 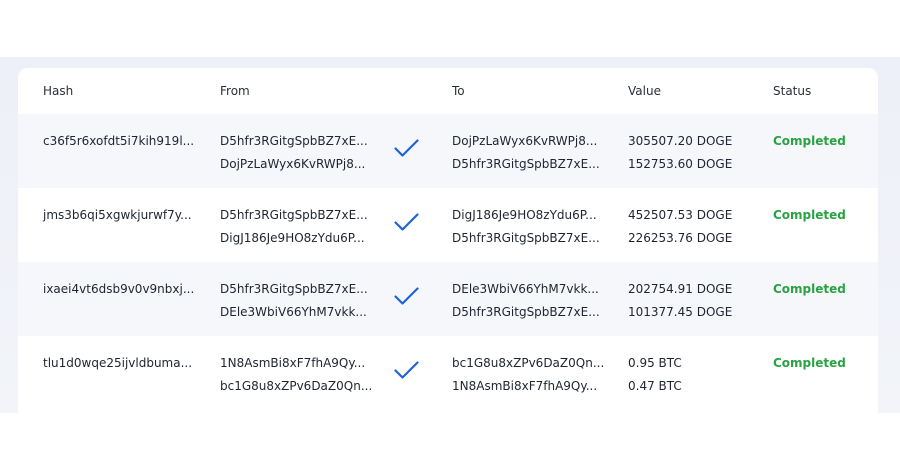 What do you see at coordinates (458, 91) in the screenshot?
I see `header-to: To` at bounding box center [458, 91].